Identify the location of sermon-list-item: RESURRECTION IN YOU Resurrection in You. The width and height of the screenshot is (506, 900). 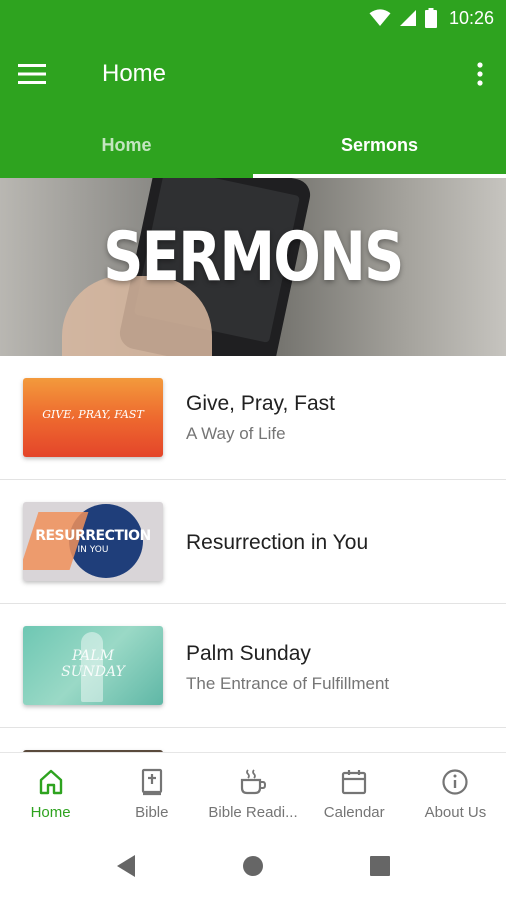
(253, 542).